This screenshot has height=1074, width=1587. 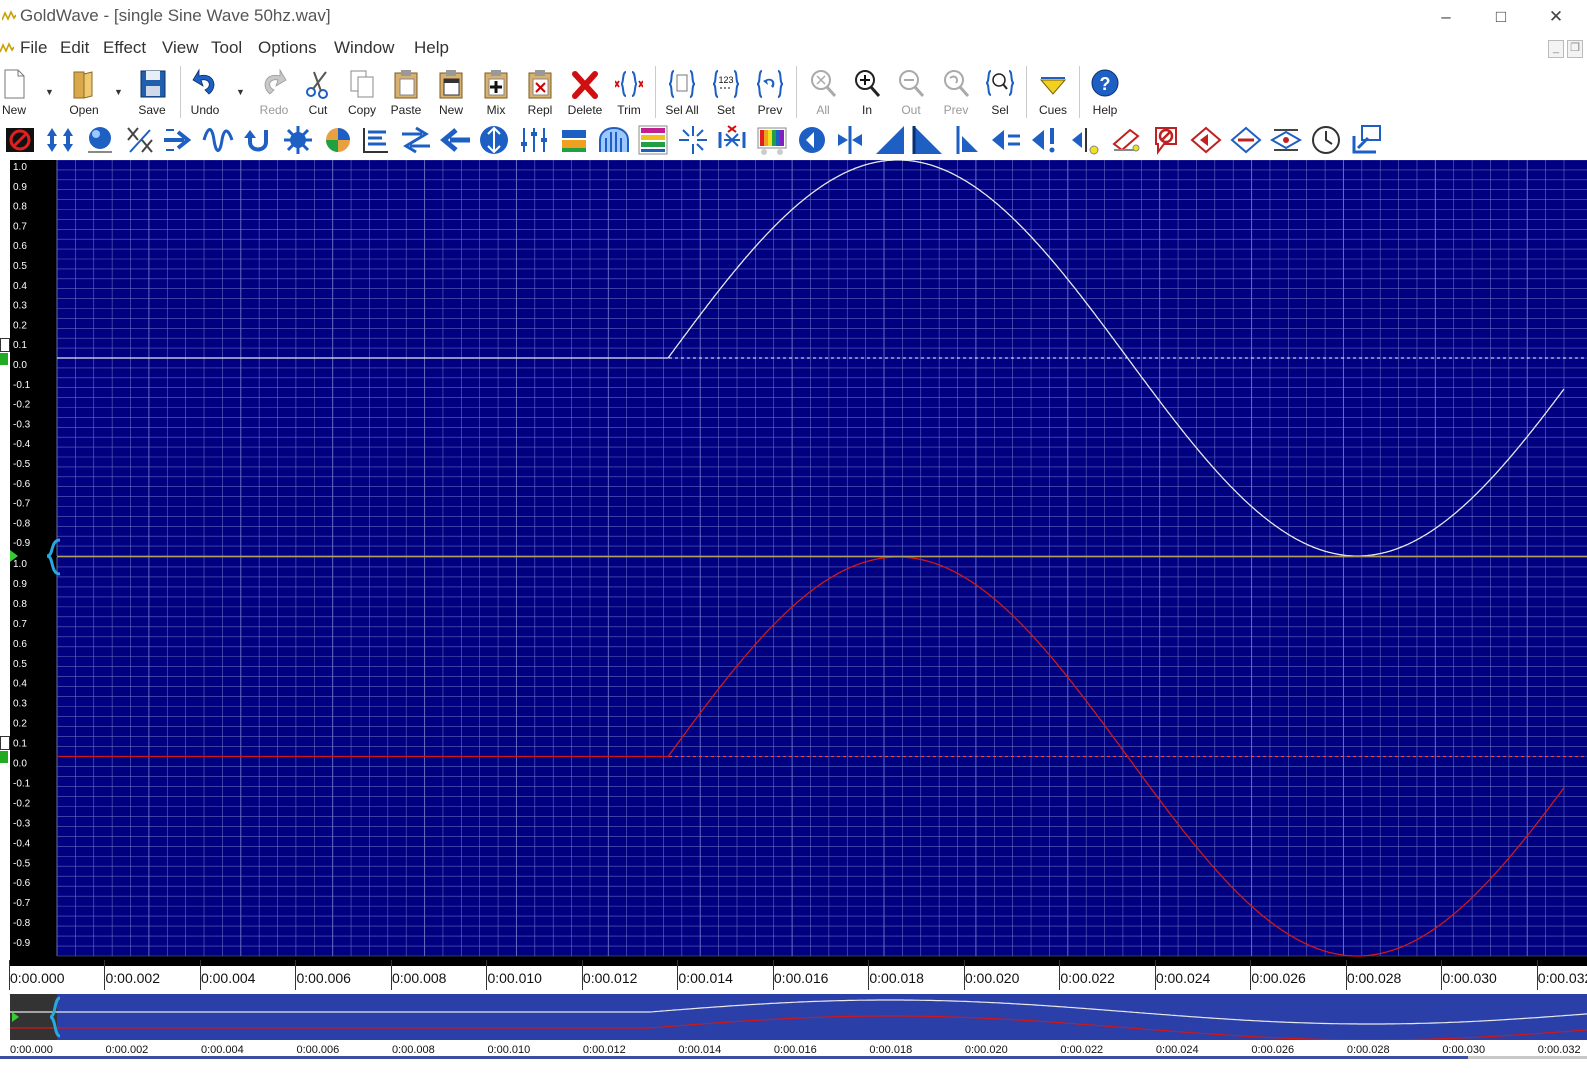 I want to click on menu-options: Options, so click(x=287, y=48).